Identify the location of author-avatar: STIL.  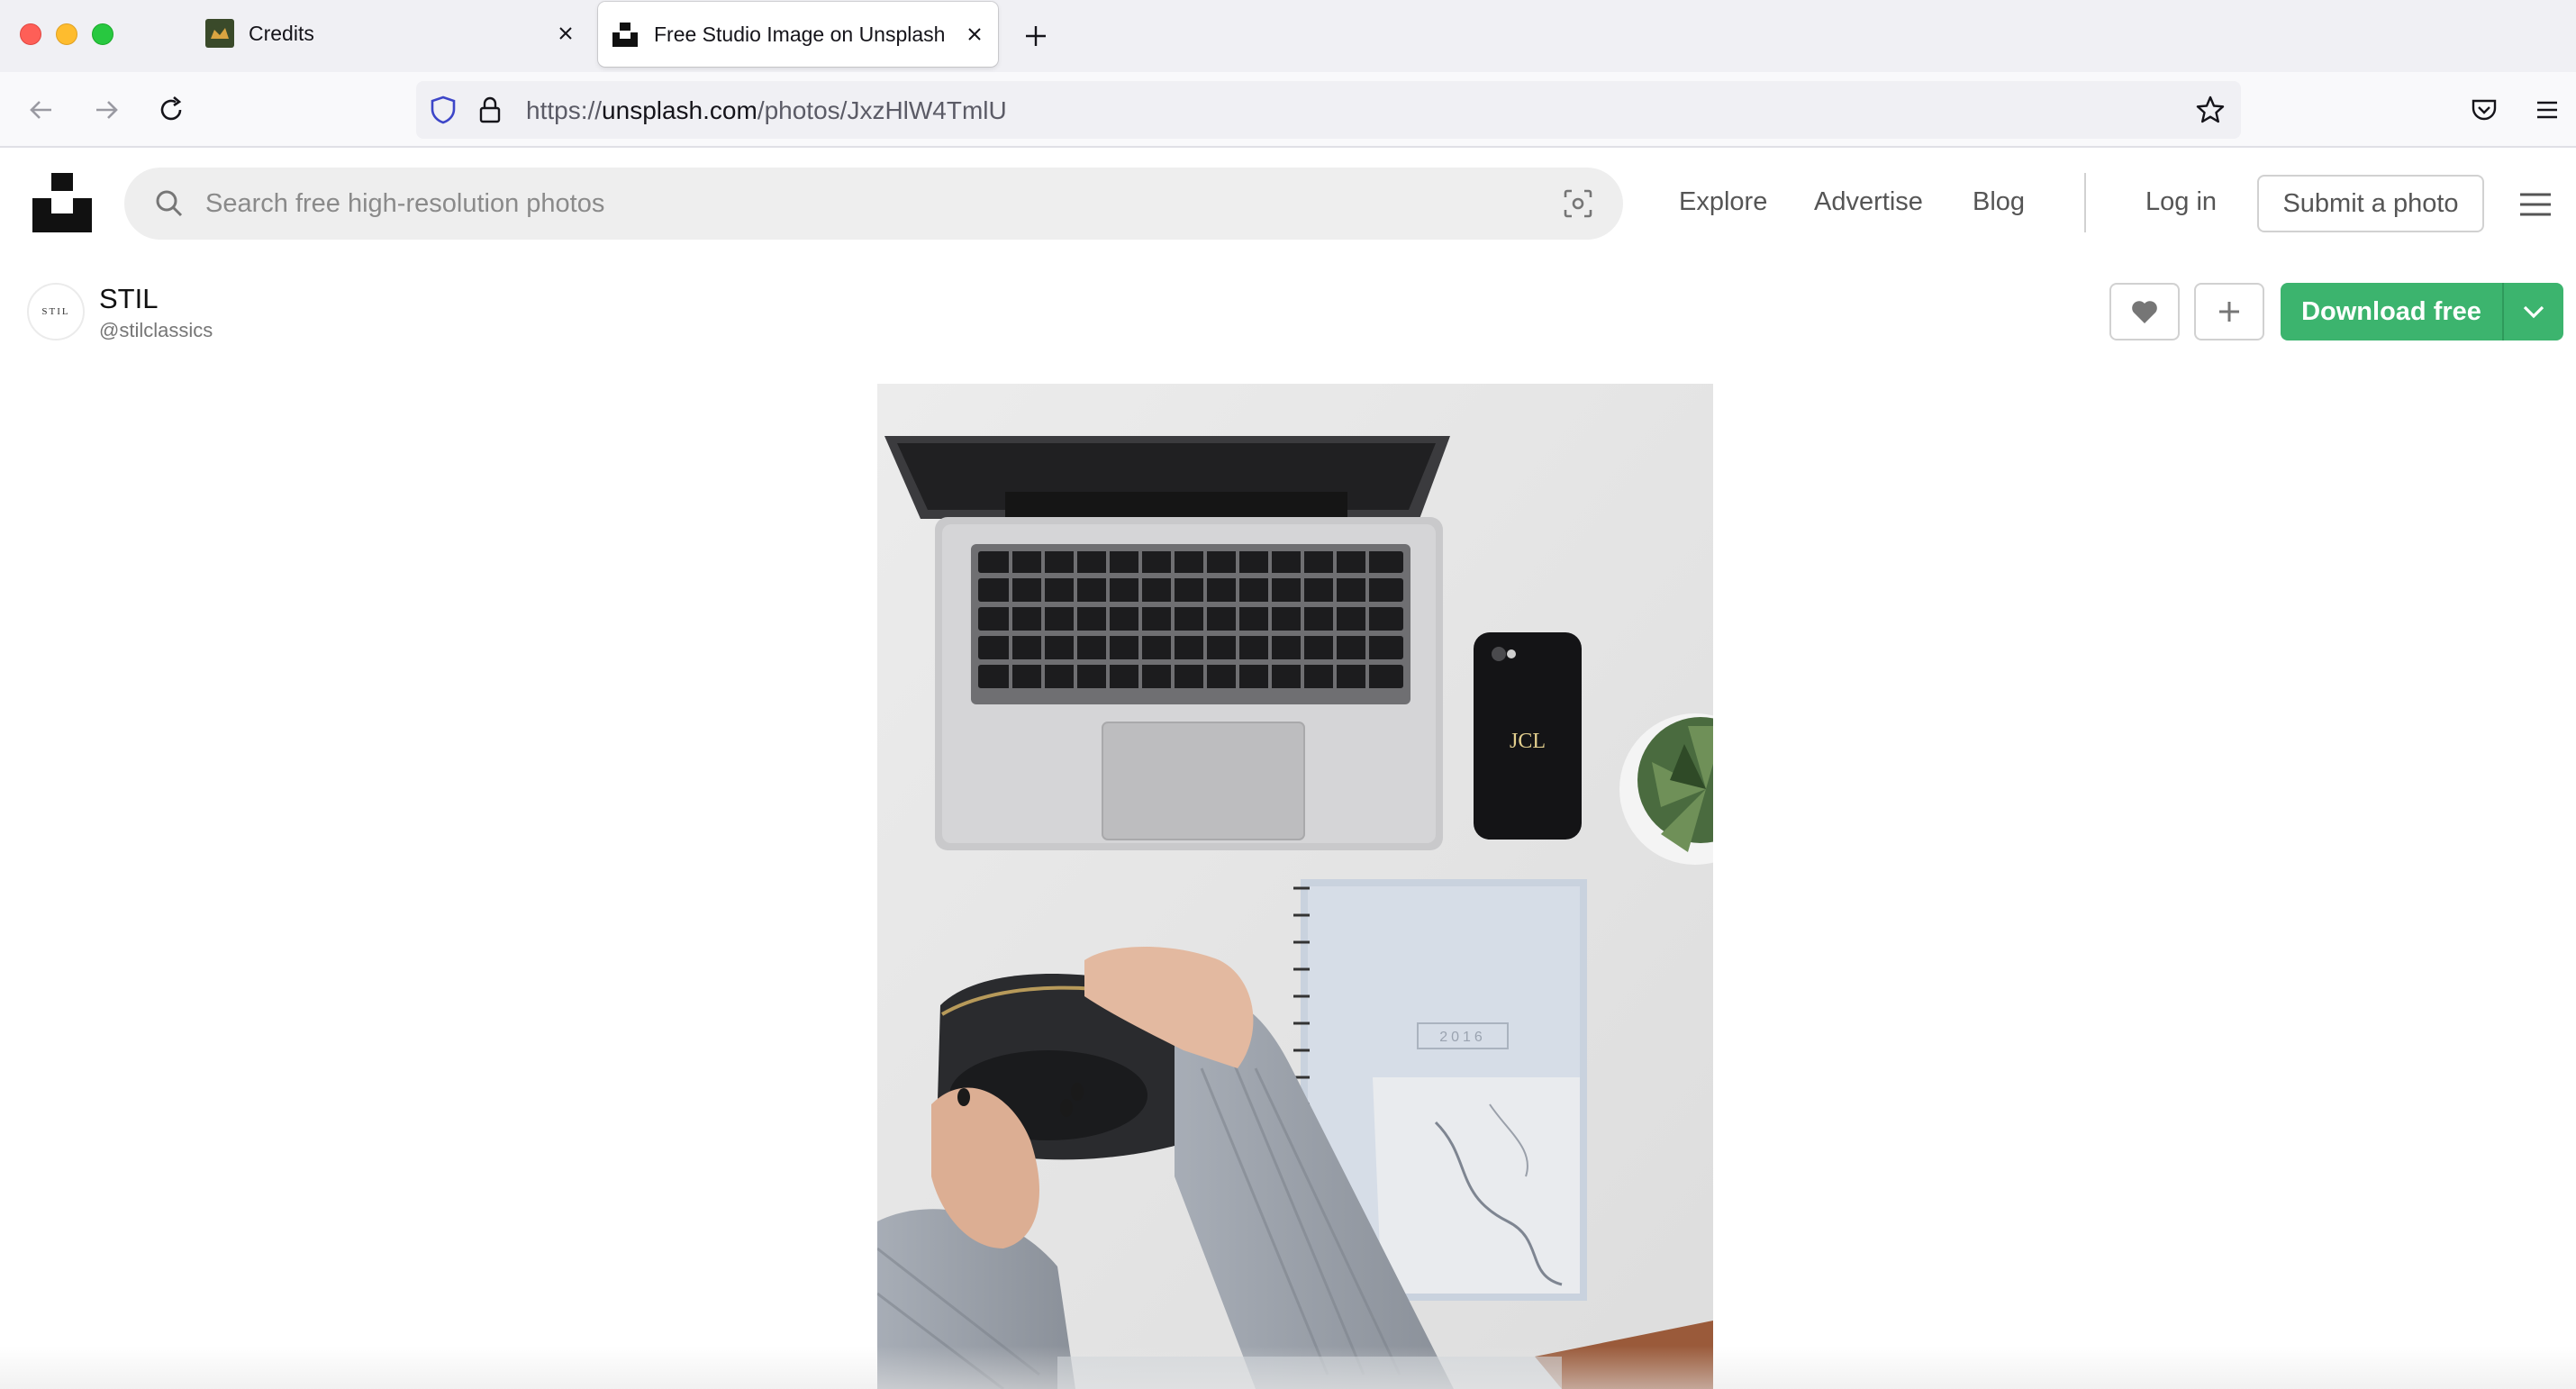
(56, 312).